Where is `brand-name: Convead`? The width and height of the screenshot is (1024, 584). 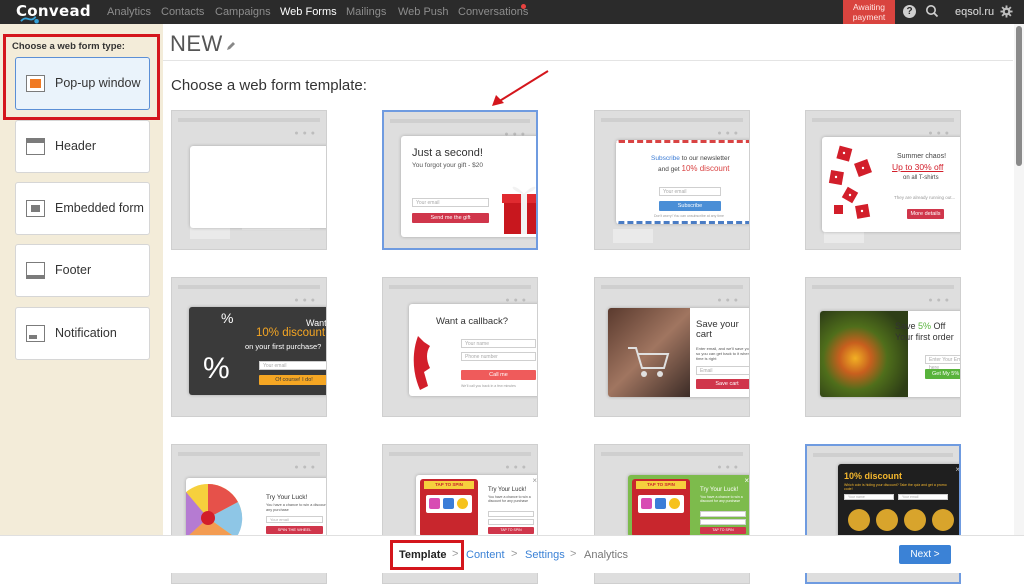 brand-name: Convead is located at coordinates (53, 11).